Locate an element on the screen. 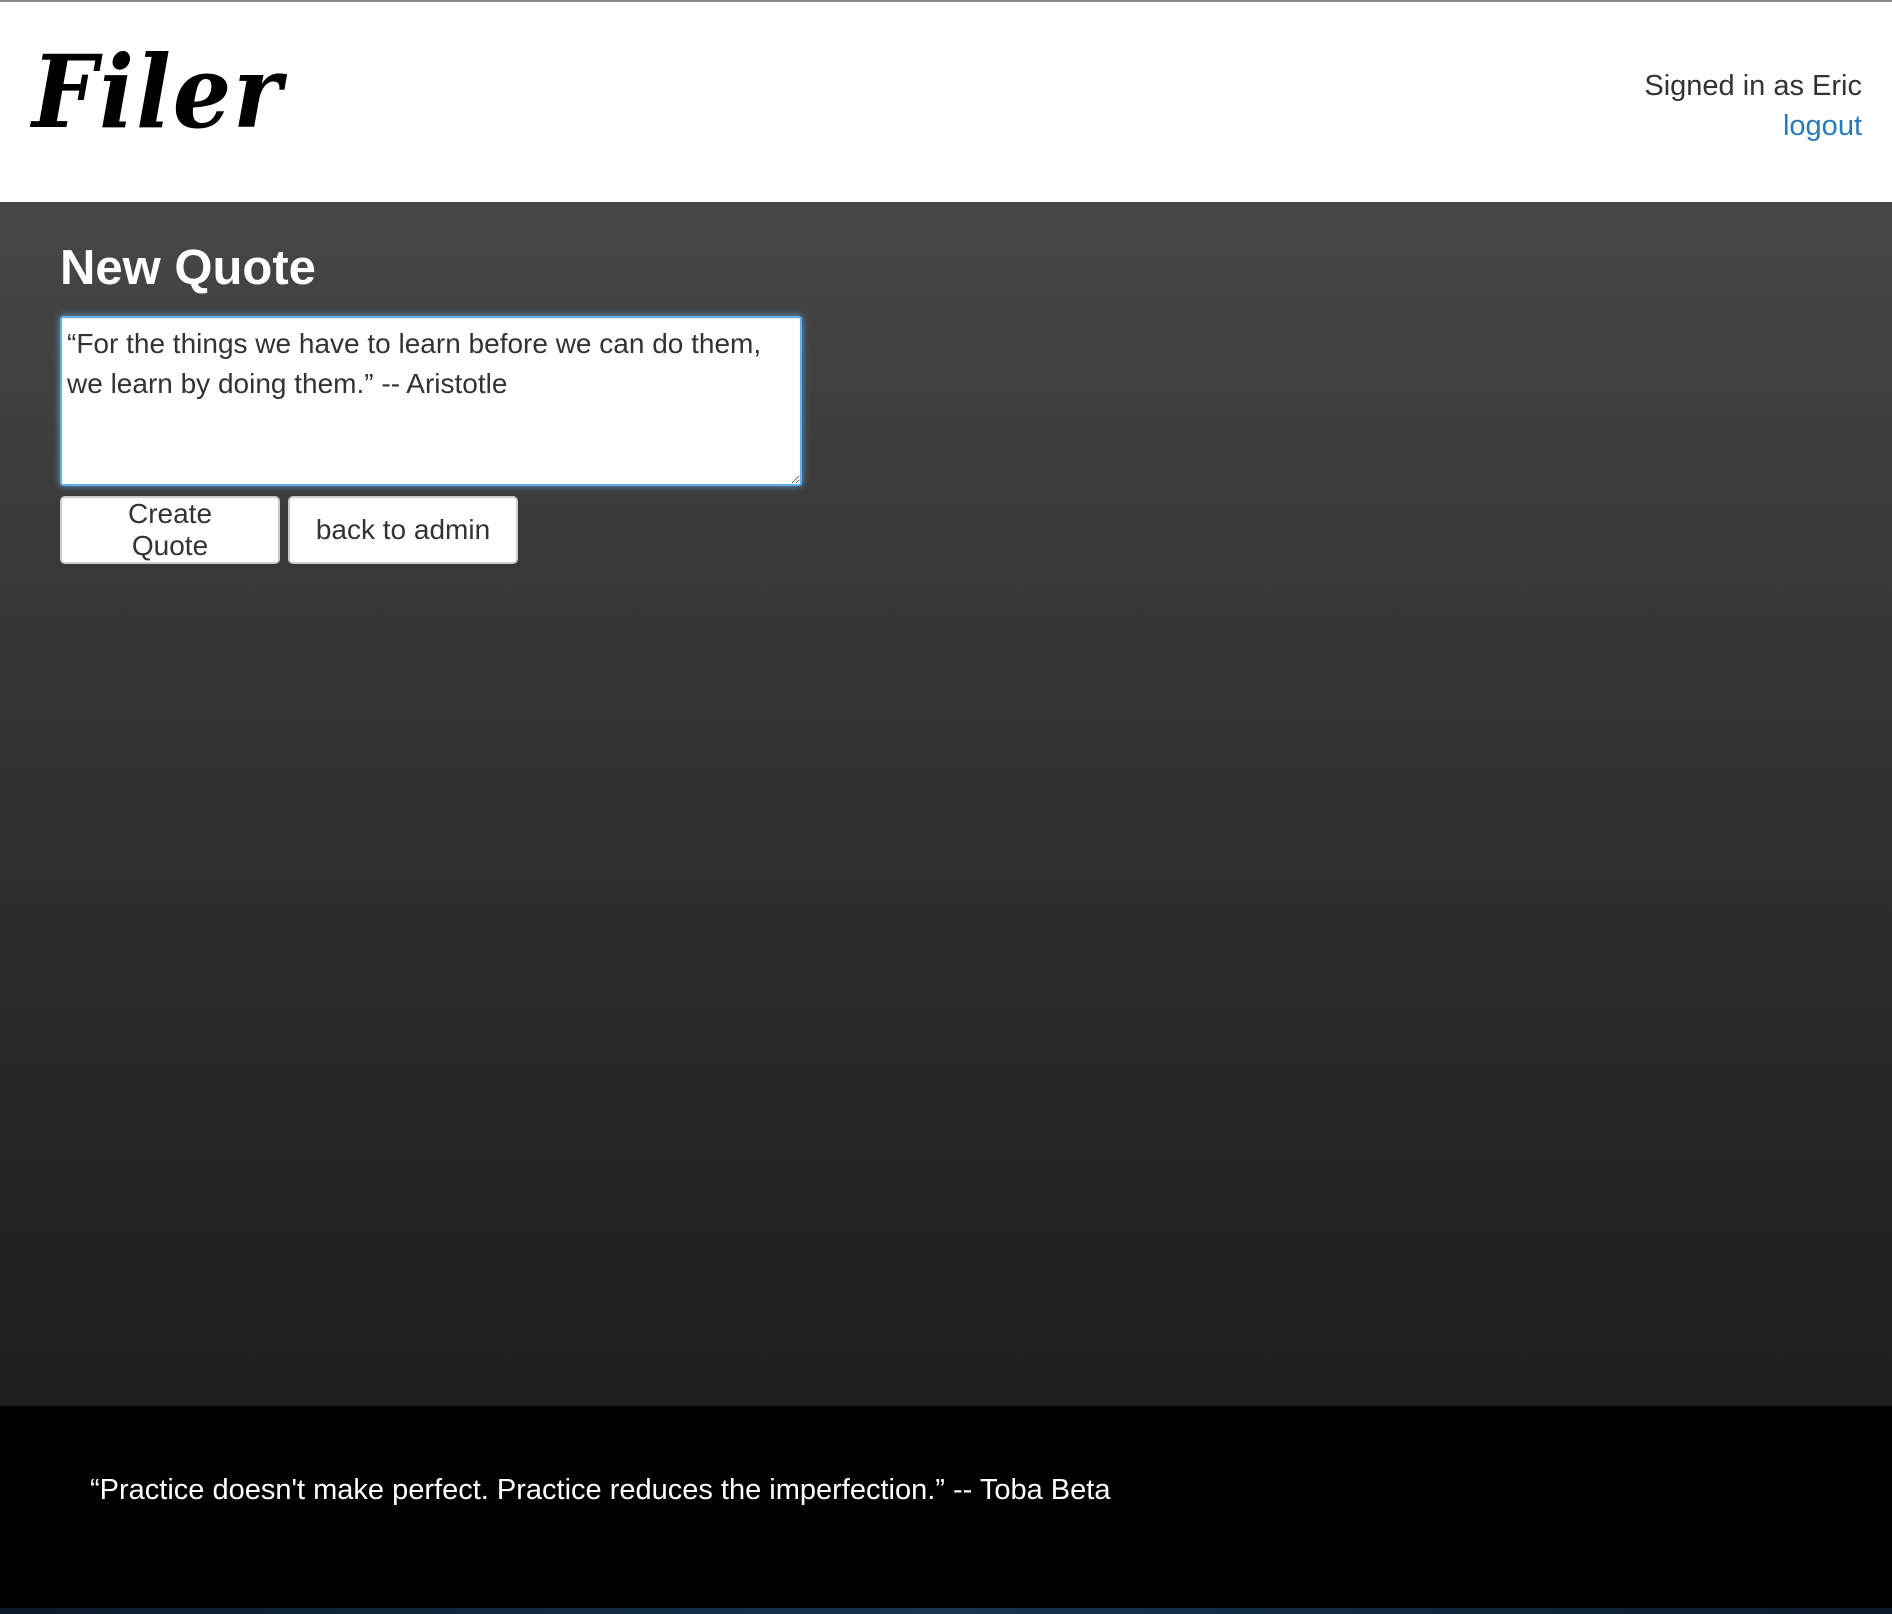 This screenshot has width=1892, height=1614. site-header: Filer Signed in as Eric logout is located at coordinates (946, 102).